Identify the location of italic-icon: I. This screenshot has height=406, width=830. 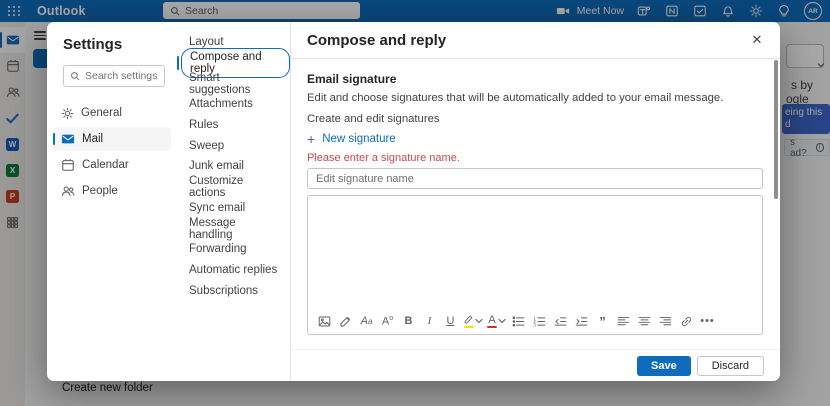
(429, 321).